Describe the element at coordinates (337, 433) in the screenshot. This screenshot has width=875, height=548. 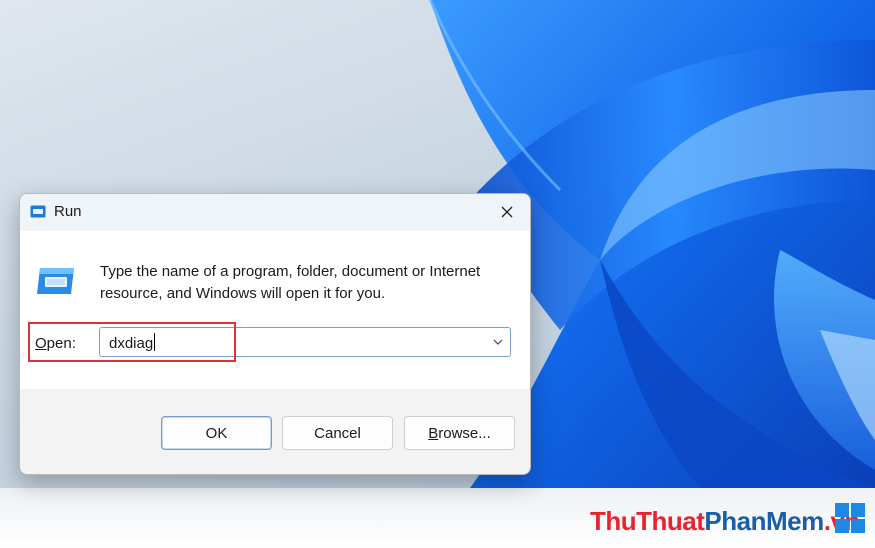
I see `cancel-button: Cancel` at that location.